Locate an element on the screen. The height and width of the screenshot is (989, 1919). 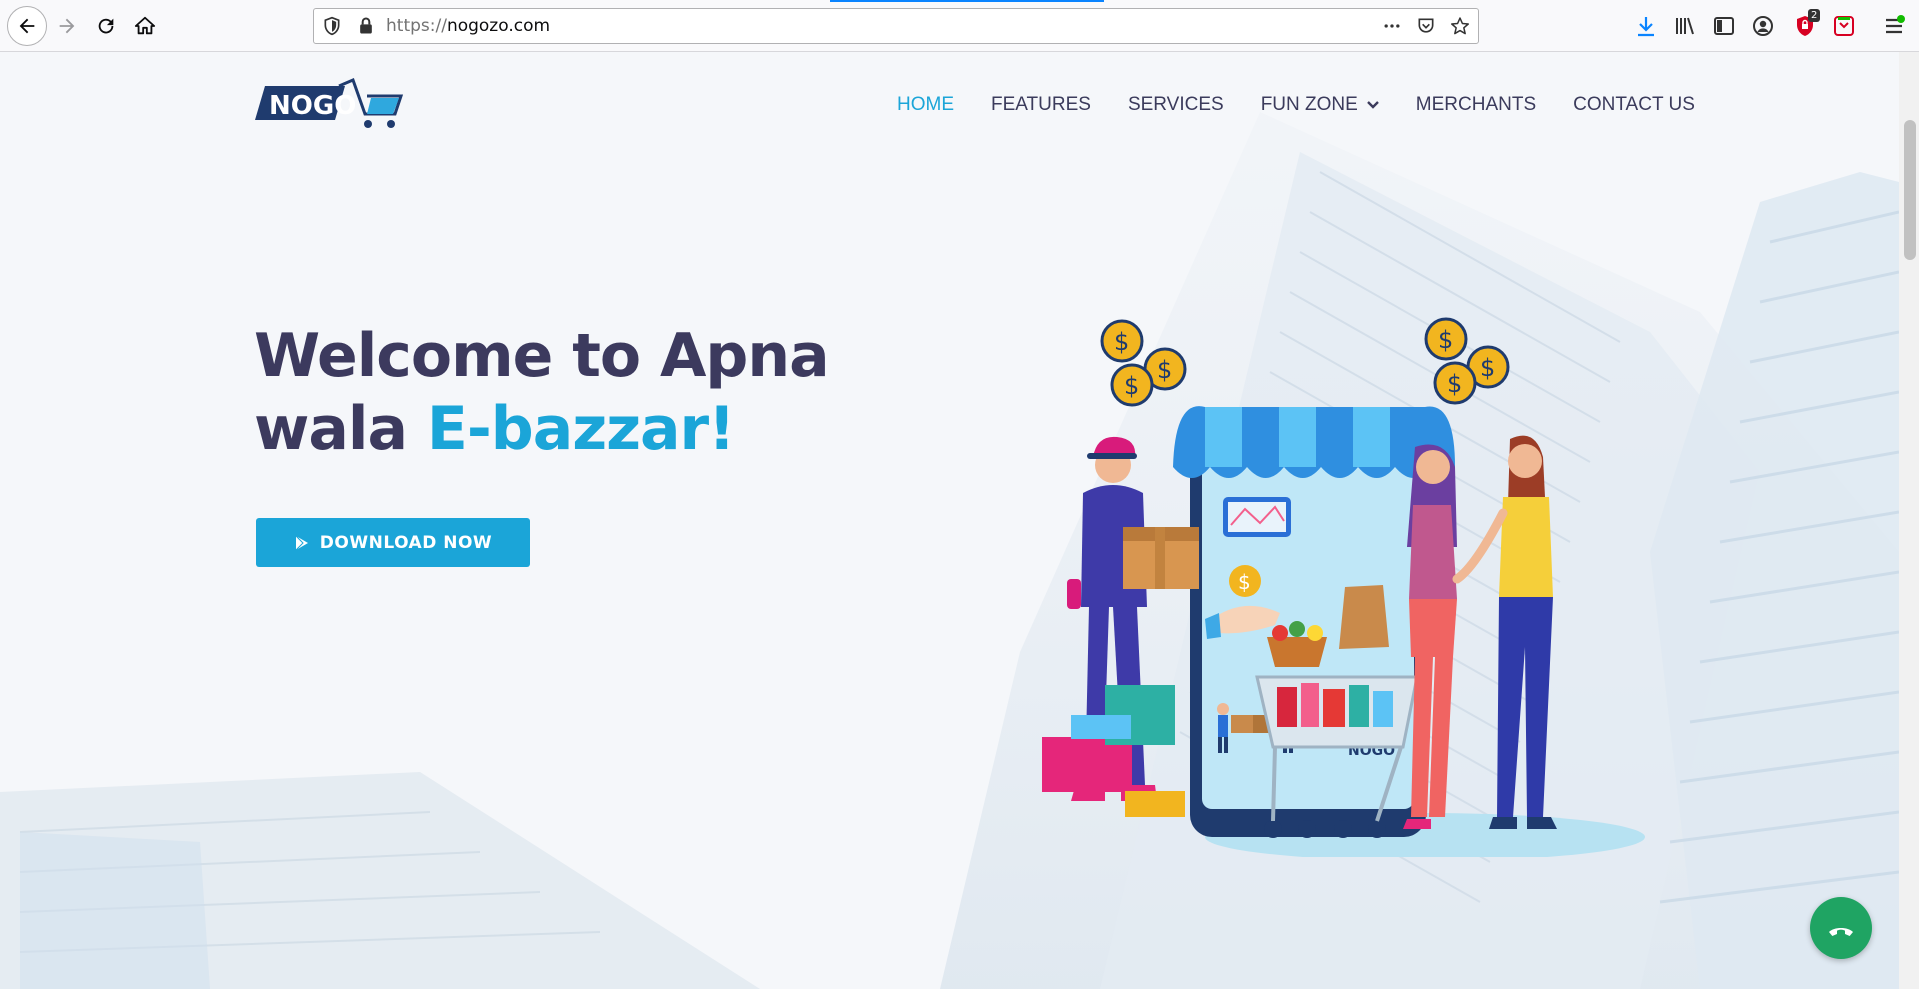
reload-icon is located at coordinates (106, 26).